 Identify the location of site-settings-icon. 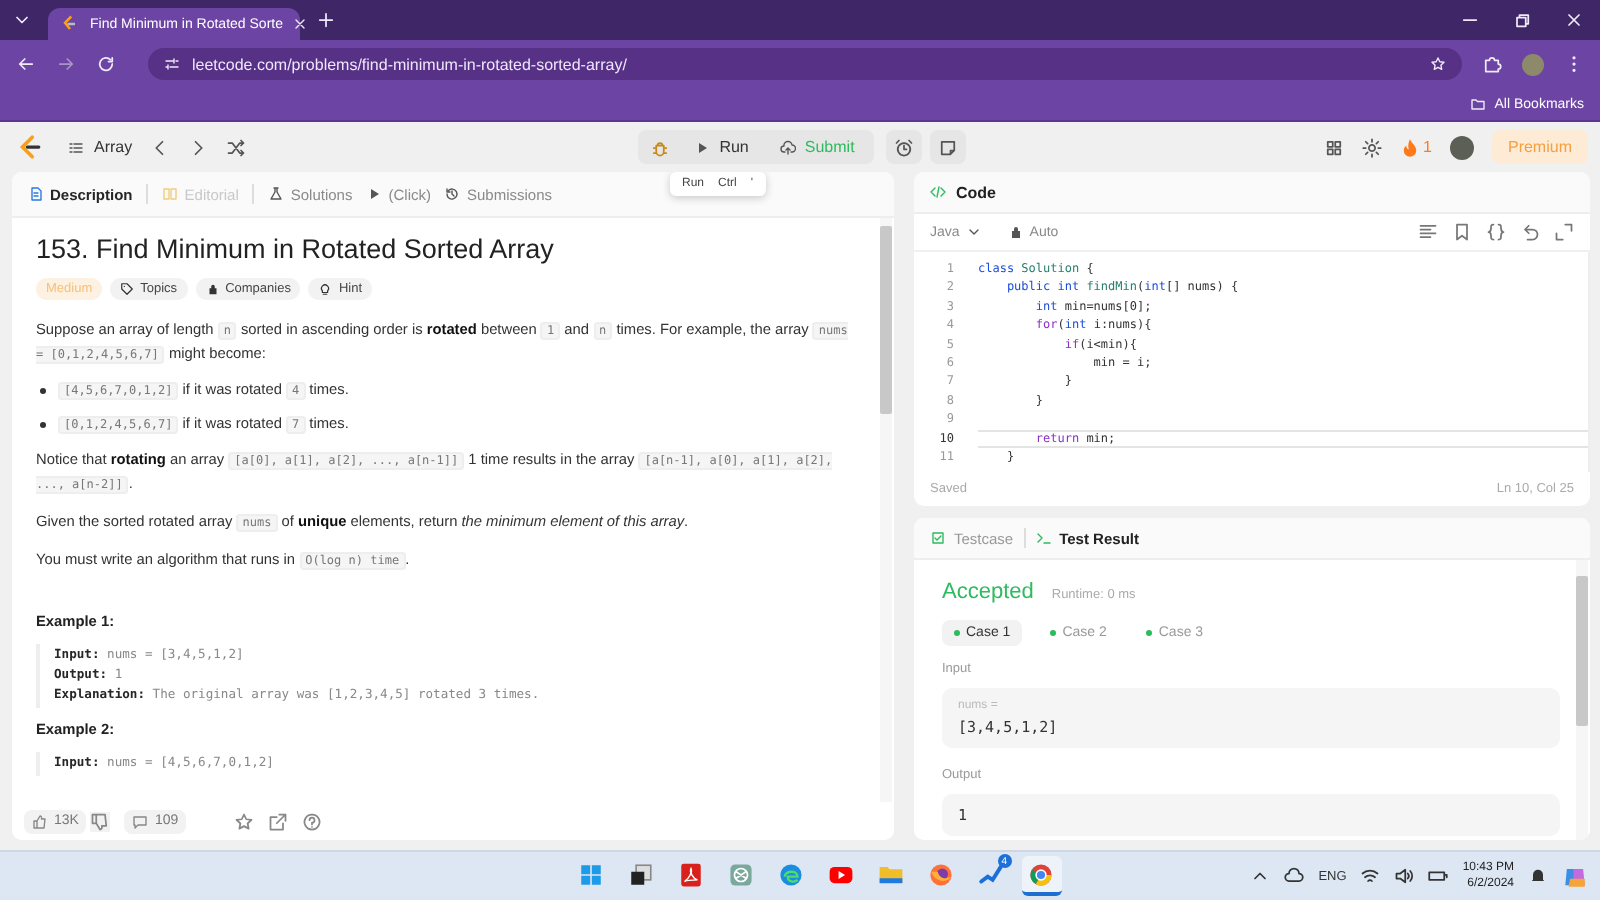
(172, 64).